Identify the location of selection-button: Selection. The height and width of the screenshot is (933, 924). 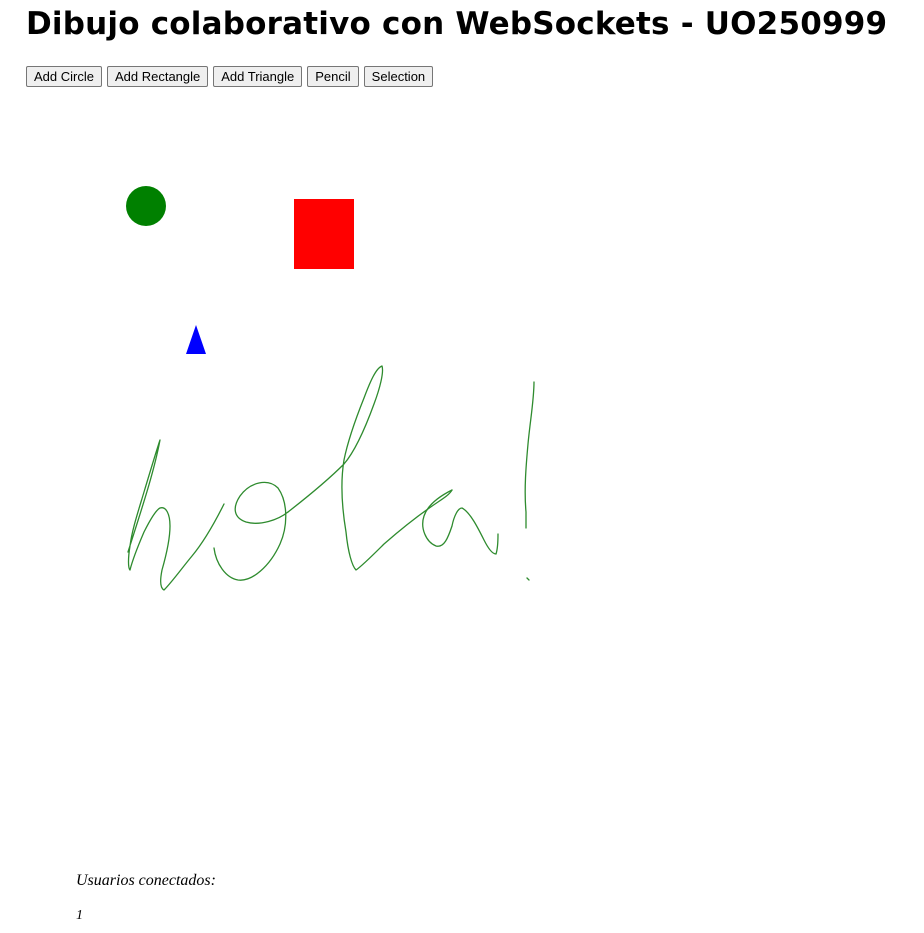
(398, 76).